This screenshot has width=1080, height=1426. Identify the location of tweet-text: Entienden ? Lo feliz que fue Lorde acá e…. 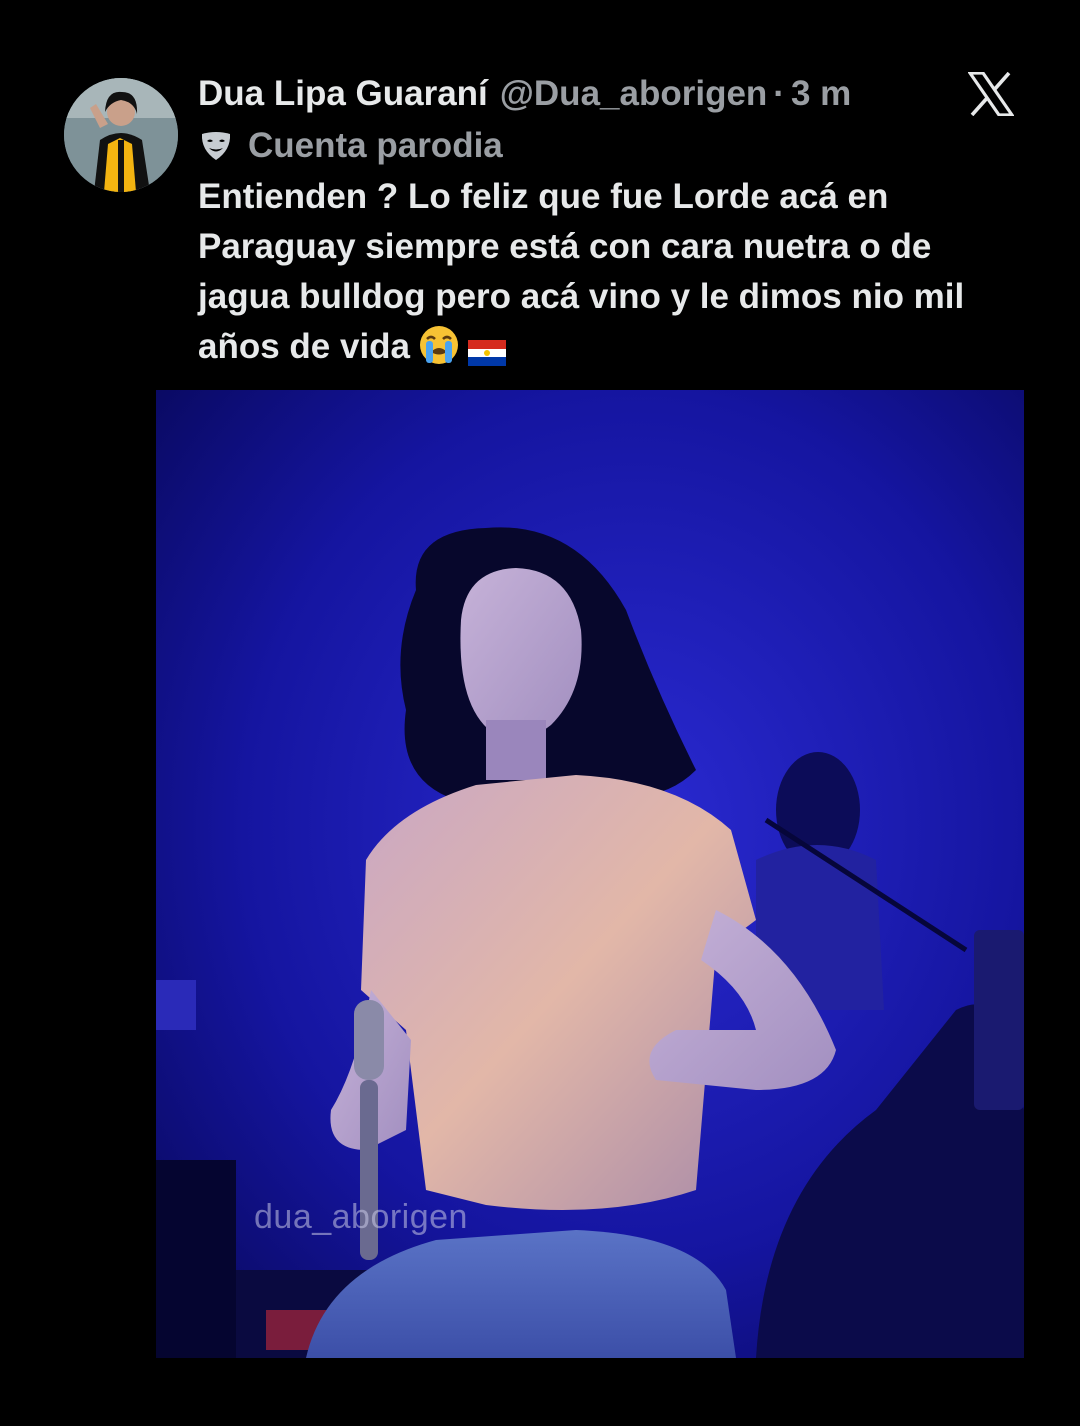
(581, 271).